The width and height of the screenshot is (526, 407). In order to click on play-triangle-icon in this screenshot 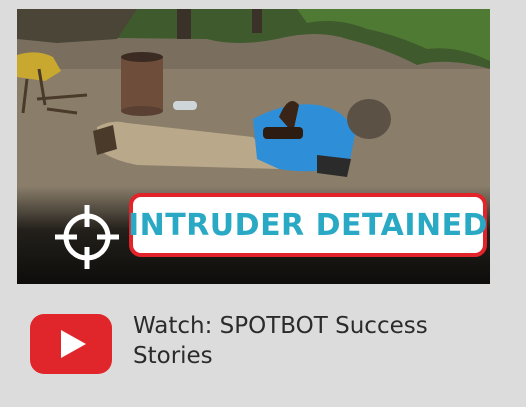, I will do `click(73, 344)`.